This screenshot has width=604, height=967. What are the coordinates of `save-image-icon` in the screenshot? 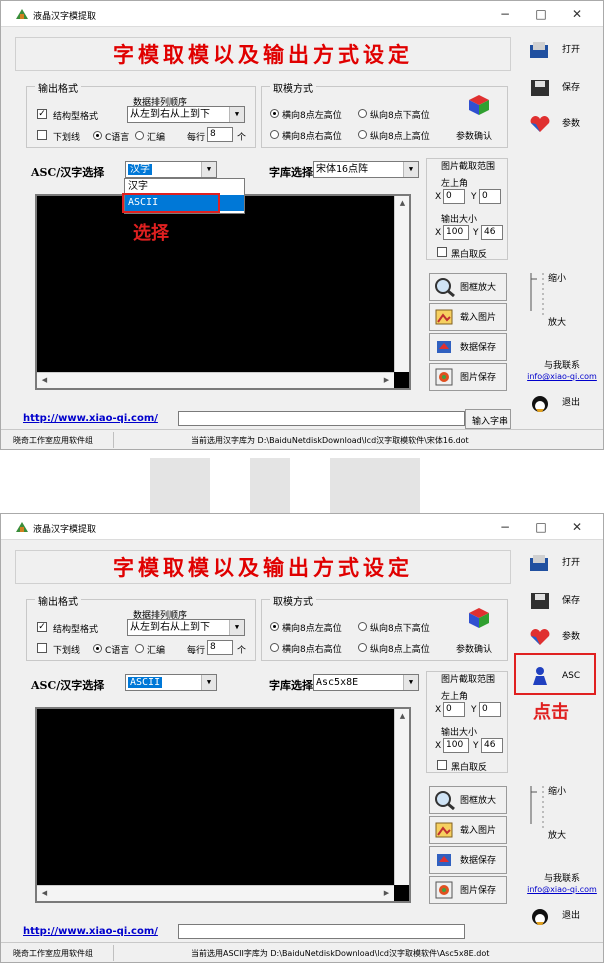 It's located at (444, 377).